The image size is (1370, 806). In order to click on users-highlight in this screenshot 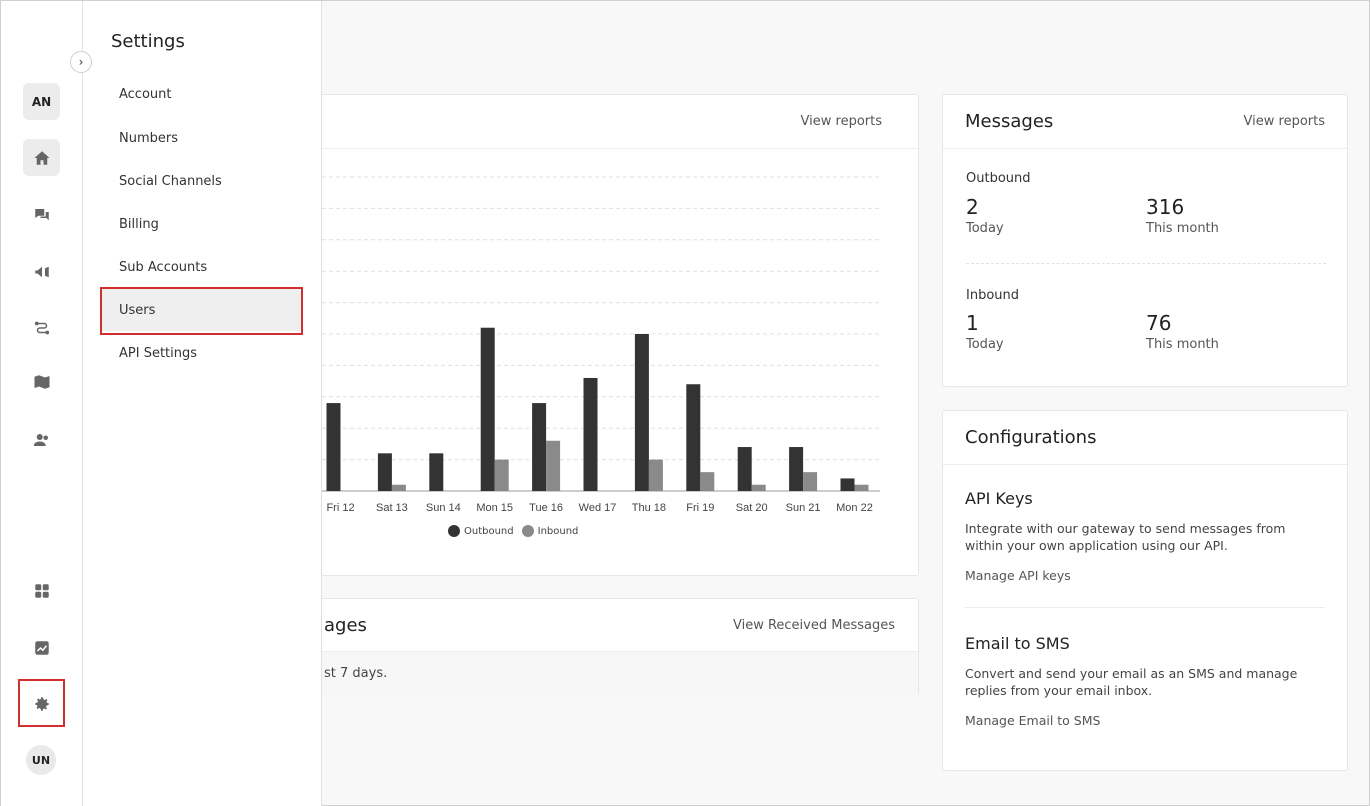, I will do `click(201, 311)`.